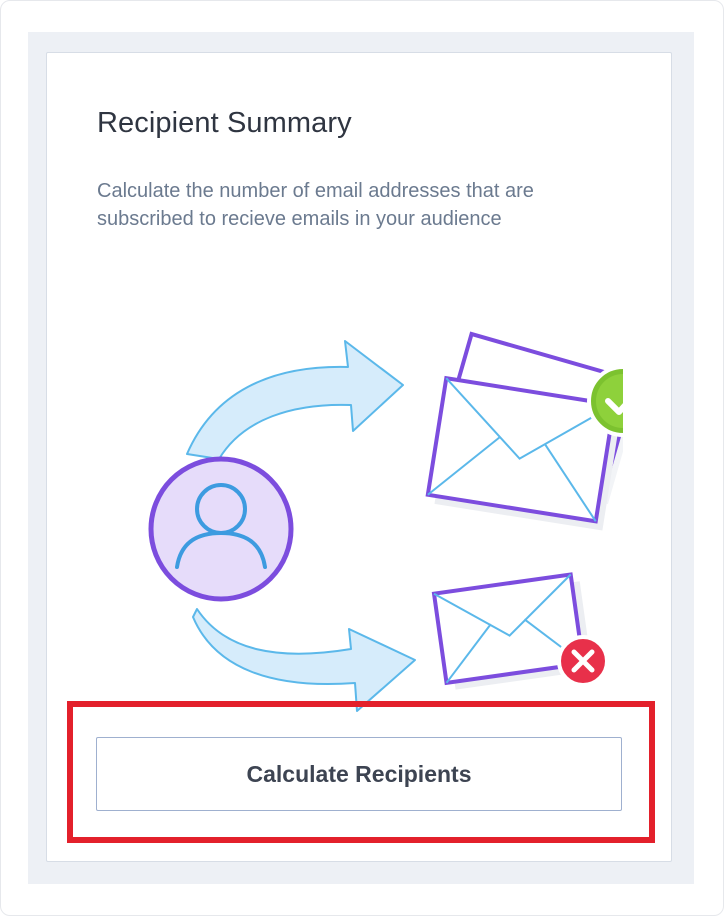 This screenshot has width=726, height=918. I want to click on card-title: Recipient Summary, so click(224, 123).